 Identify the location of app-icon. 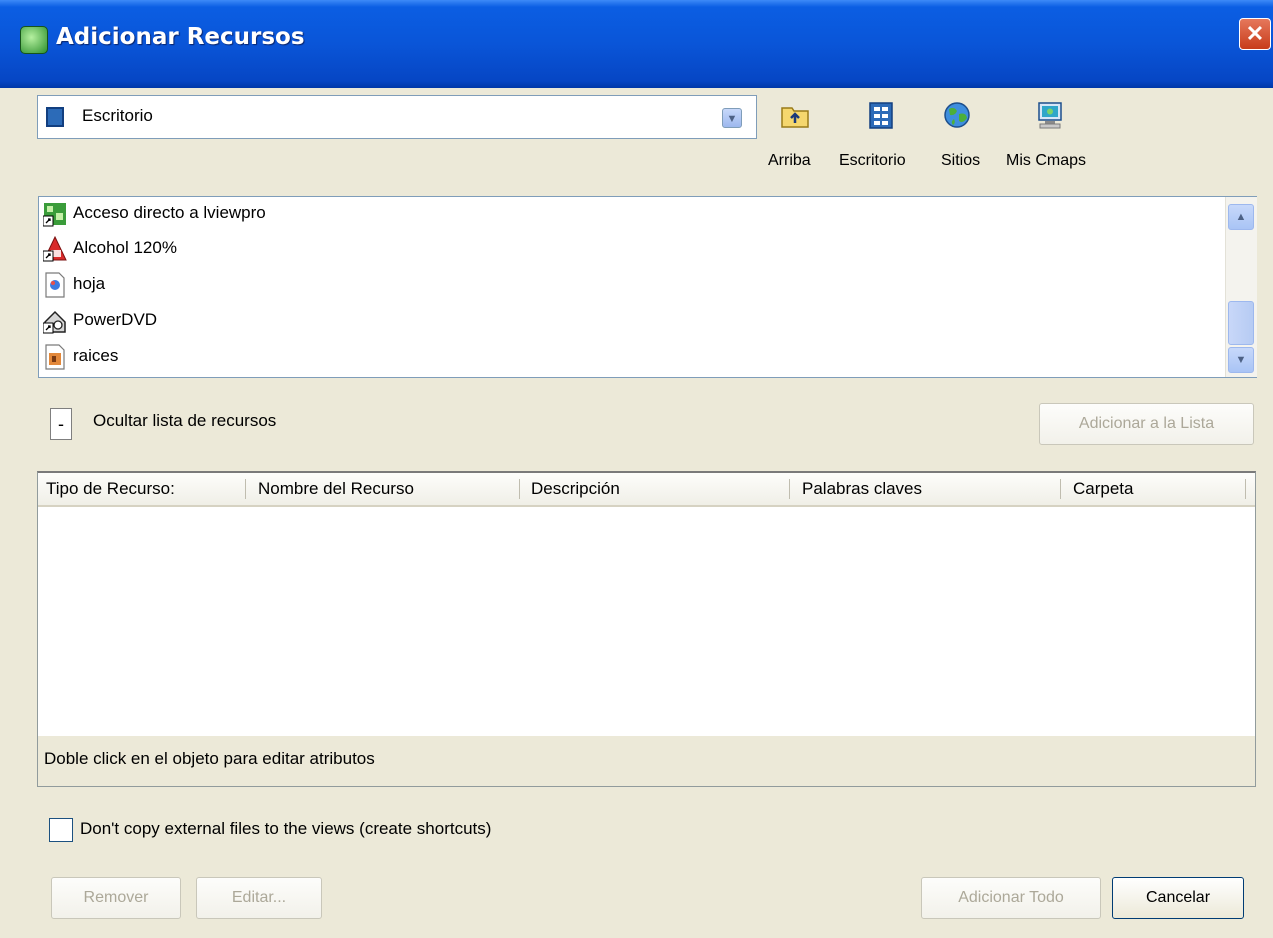
(34, 40).